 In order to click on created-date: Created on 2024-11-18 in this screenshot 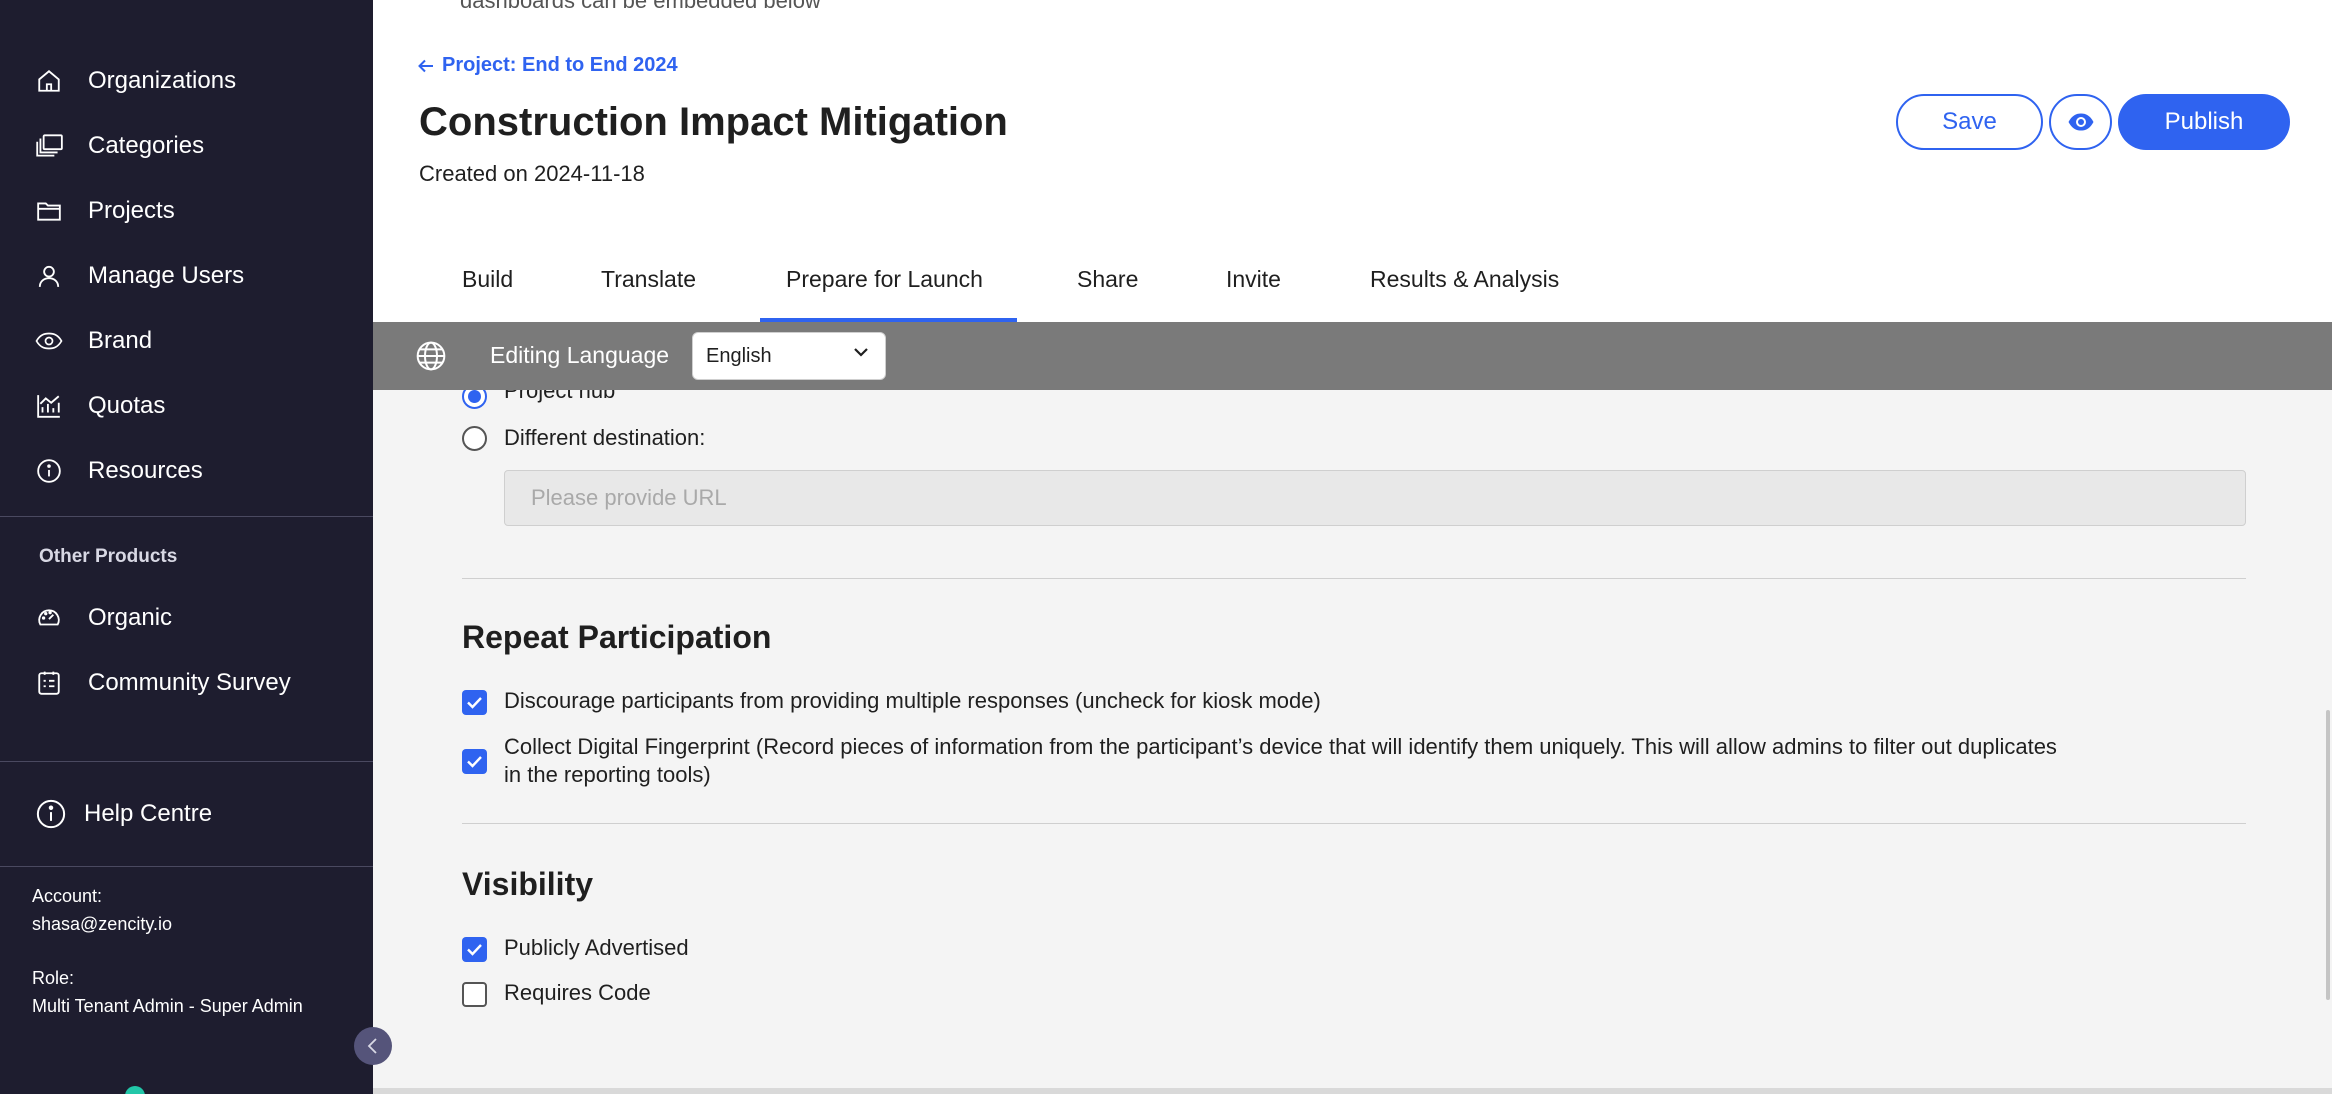, I will do `click(532, 173)`.